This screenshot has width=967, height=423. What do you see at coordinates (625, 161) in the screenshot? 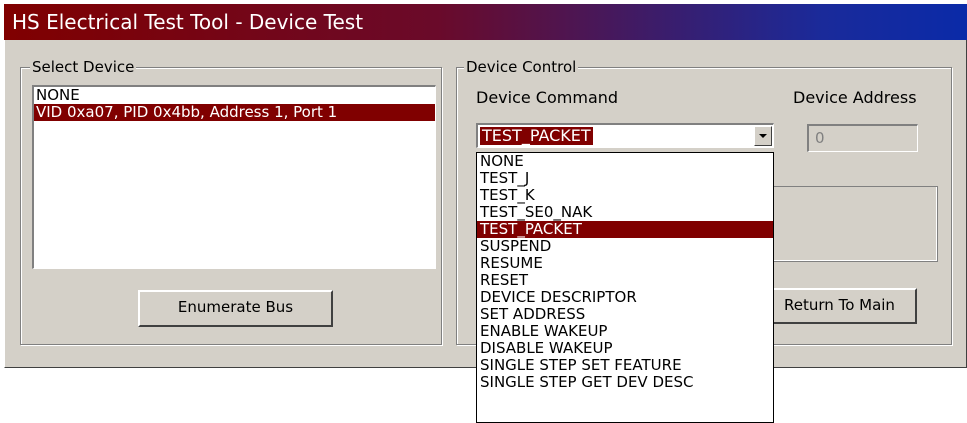
I see `dropdown-option: NONE` at bounding box center [625, 161].